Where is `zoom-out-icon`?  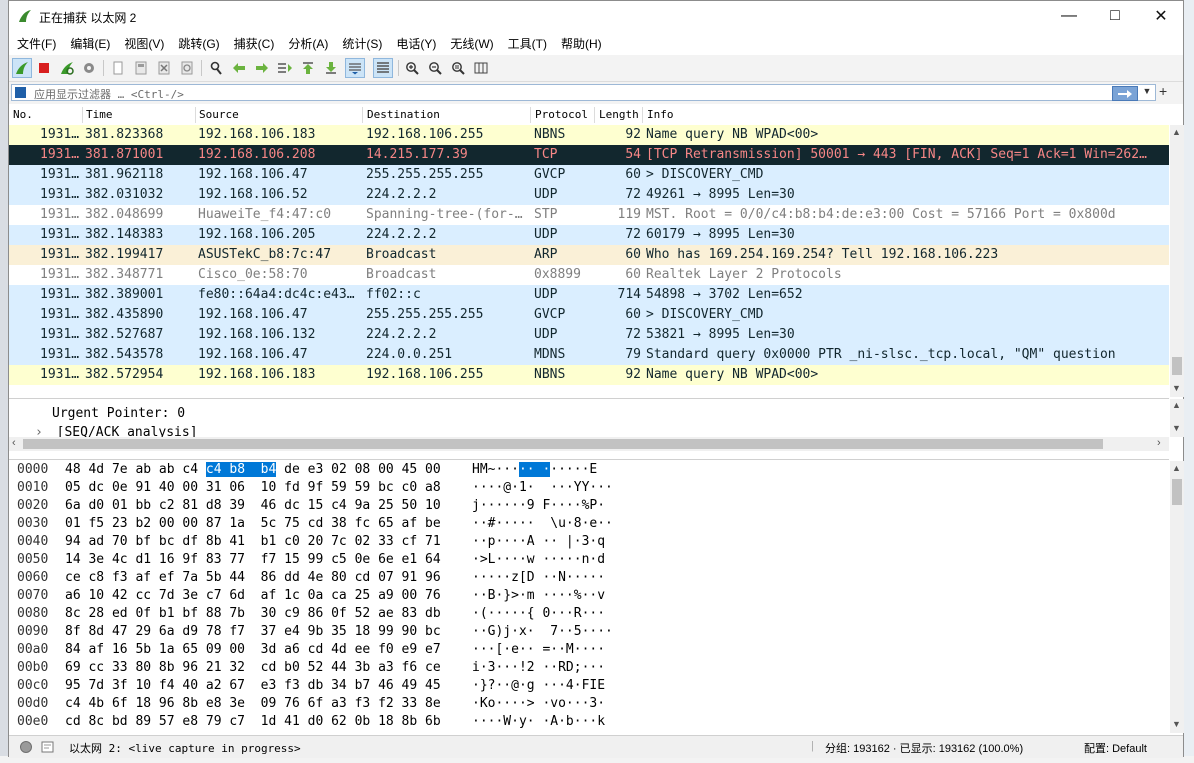 zoom-out-icon is located at coordinates (435, 68).